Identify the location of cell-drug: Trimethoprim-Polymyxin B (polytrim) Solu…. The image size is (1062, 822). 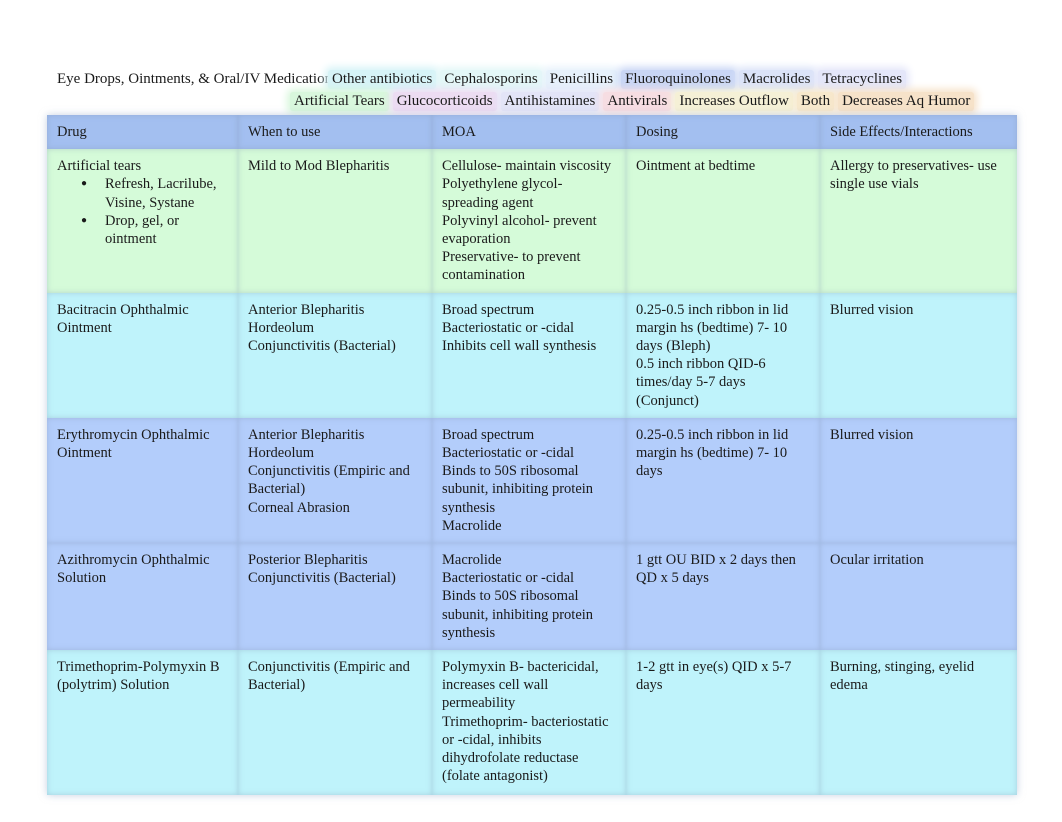
(142, 723).